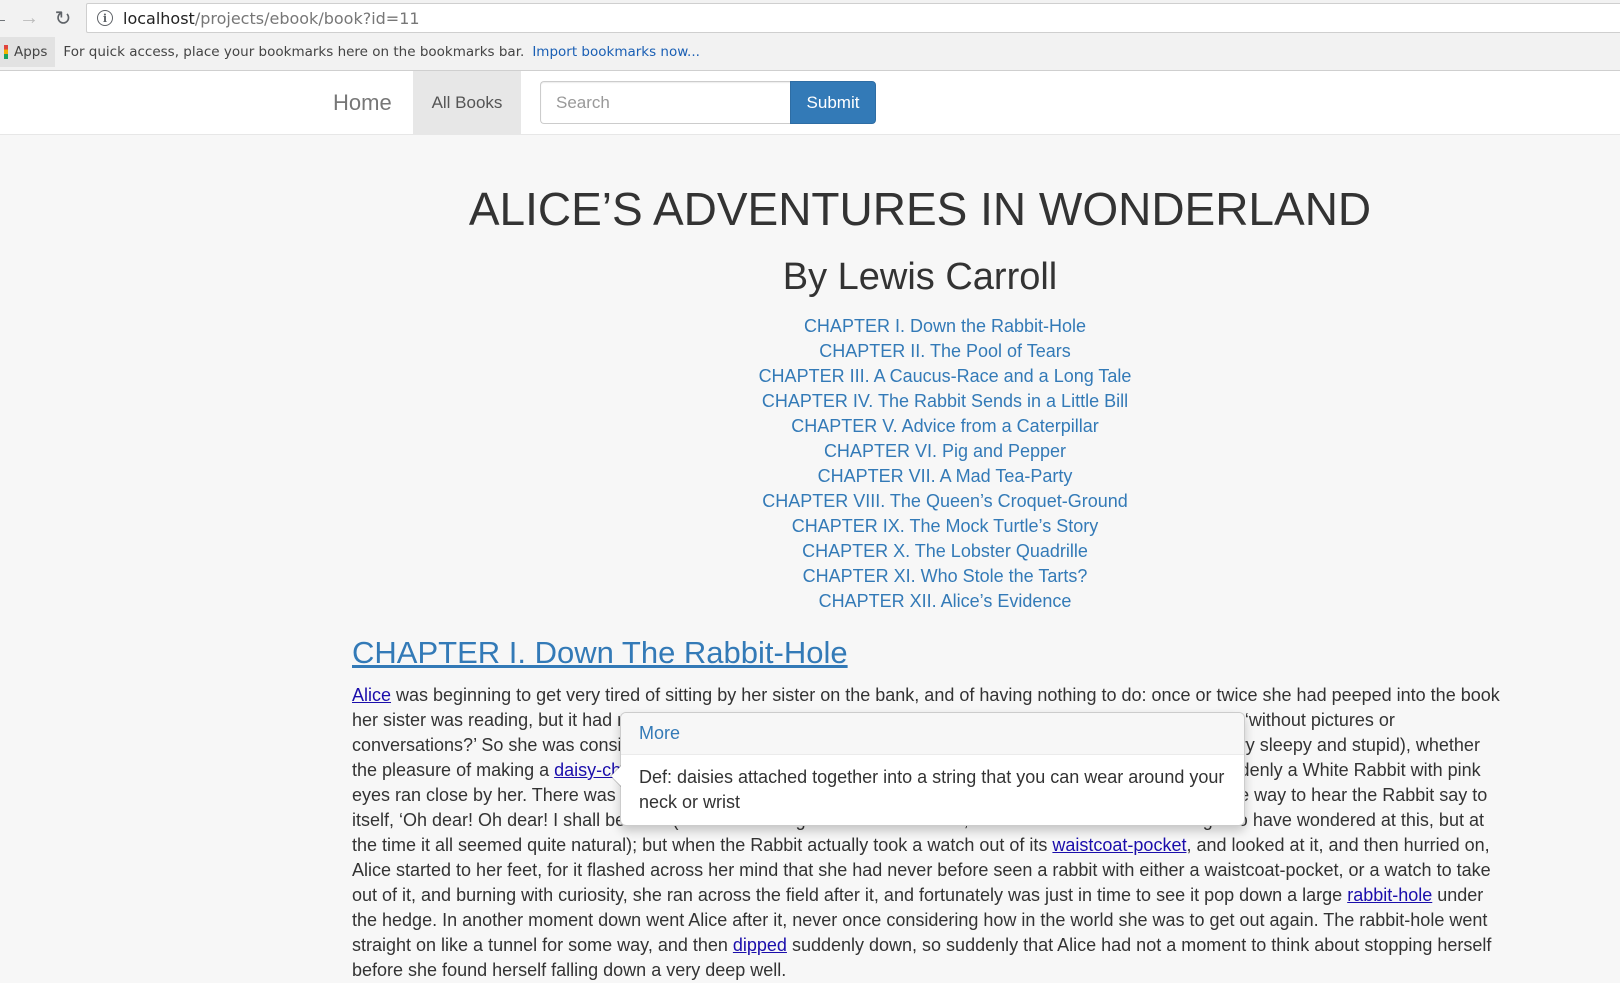  I want to click on word-link-rabbit-hole: rabbit-hole, so click(1389, 895).